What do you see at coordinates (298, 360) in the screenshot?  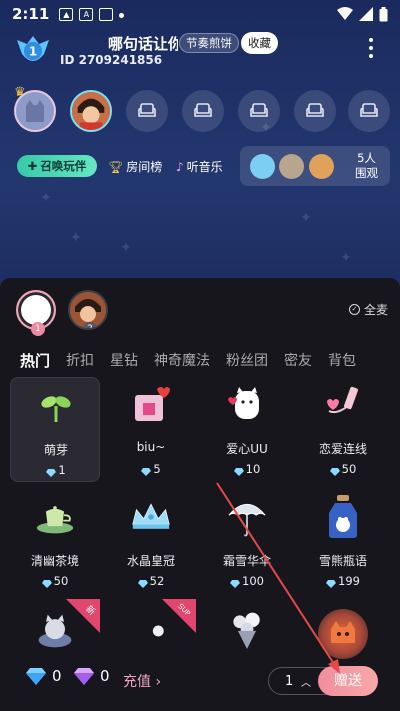 I see `tab-close-friend: 密友` at bounding box center [298, 360].